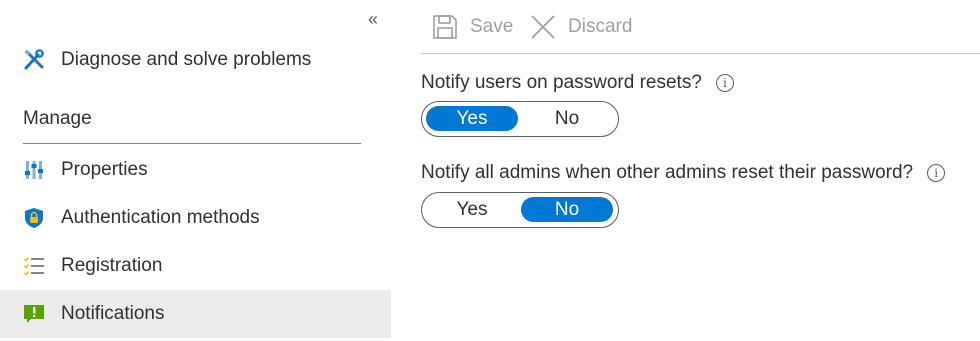 Image resolution: width=980 pixels, height=341 pixels. What do you see at coordinates (600, 26) in the screenshot?
I see `discard-label: Discard` at bounding box center [600, 26].